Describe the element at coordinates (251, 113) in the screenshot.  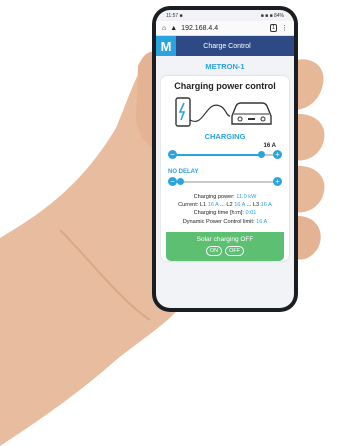
I see `car-icon` at that location.